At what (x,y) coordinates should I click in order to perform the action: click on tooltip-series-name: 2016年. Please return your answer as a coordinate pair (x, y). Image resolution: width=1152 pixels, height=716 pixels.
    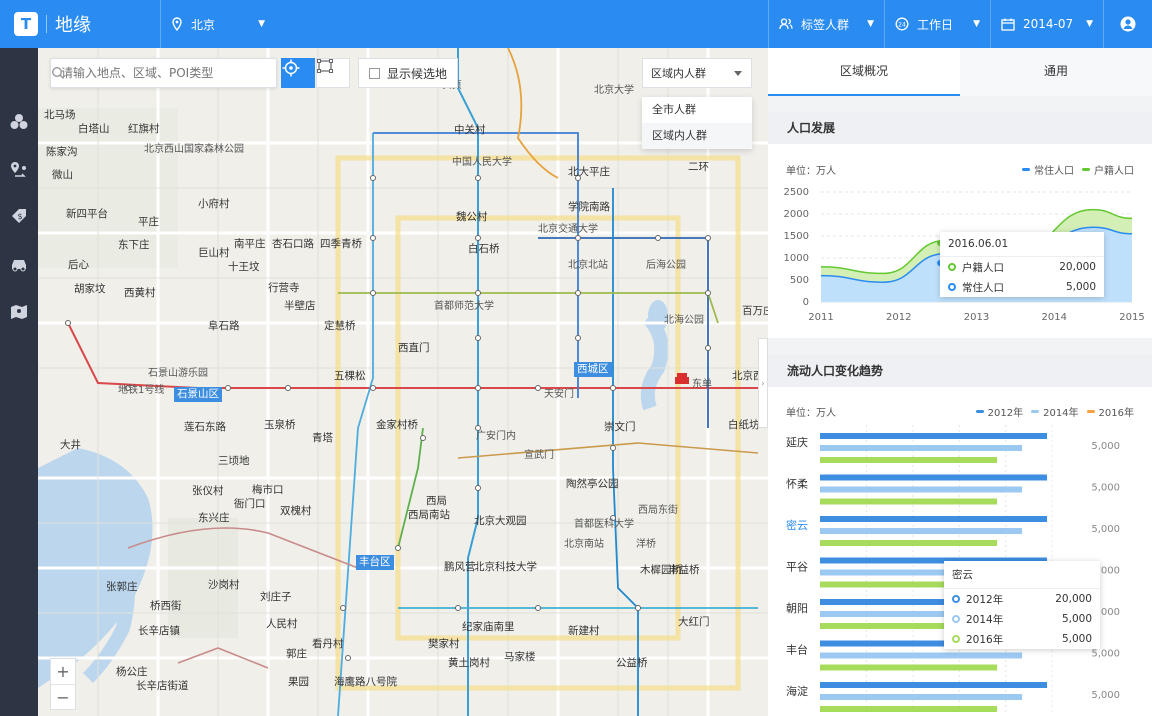
    Looking at the image, I should click on (985, 639).